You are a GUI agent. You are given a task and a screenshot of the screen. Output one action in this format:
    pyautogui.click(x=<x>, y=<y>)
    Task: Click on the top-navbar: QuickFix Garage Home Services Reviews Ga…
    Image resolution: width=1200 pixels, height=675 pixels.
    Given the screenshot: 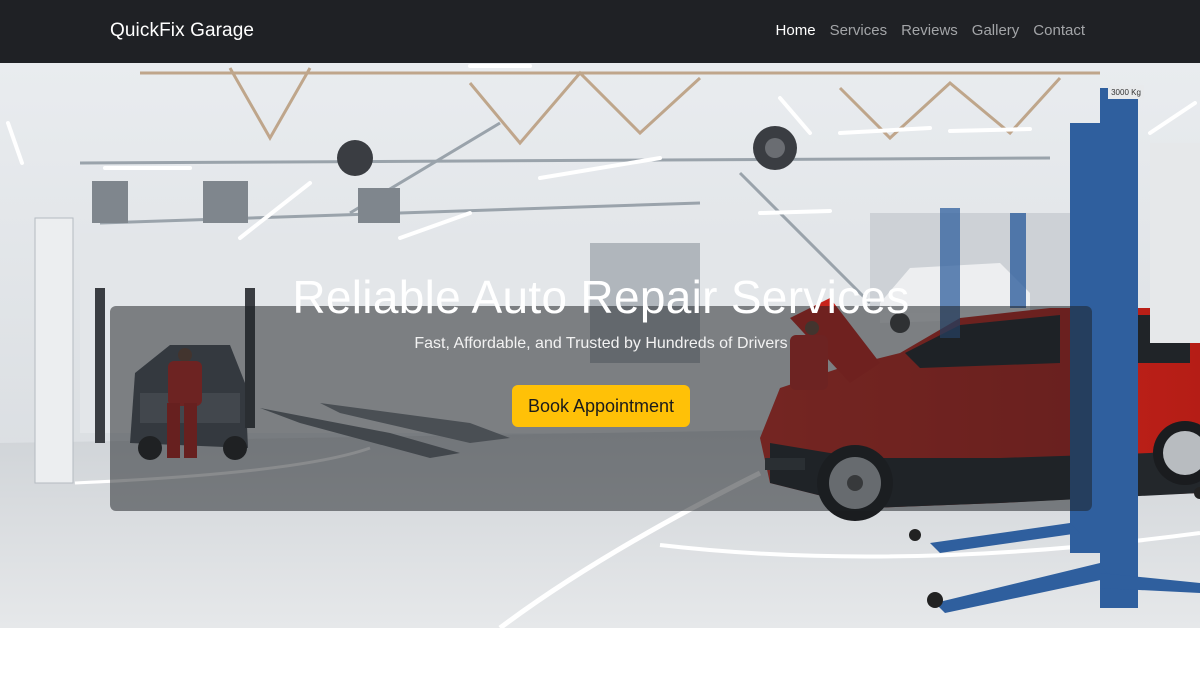 What is the action you would take?
    pyautogui.click(x=600, y=31)
    